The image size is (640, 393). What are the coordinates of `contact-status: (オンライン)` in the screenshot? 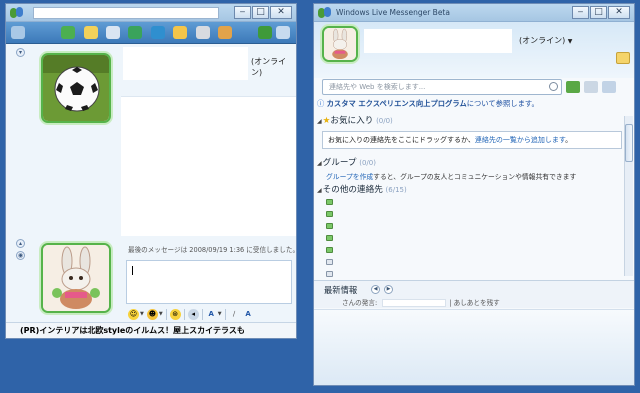 It's located at (269, 67).